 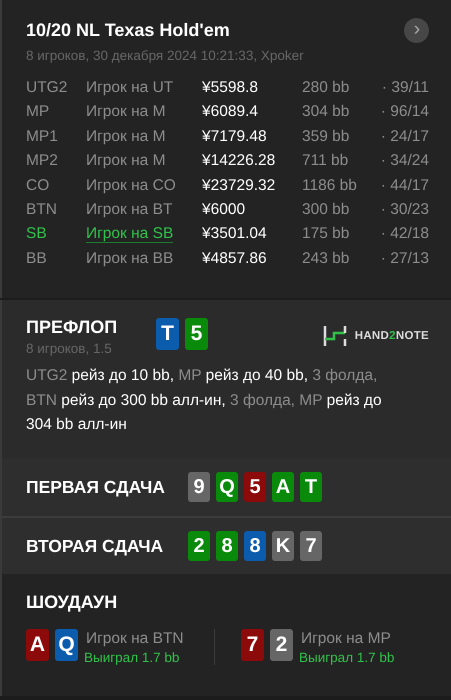 I want to click on stack-amount: ¥7179.48, so click(x=235, y=136).